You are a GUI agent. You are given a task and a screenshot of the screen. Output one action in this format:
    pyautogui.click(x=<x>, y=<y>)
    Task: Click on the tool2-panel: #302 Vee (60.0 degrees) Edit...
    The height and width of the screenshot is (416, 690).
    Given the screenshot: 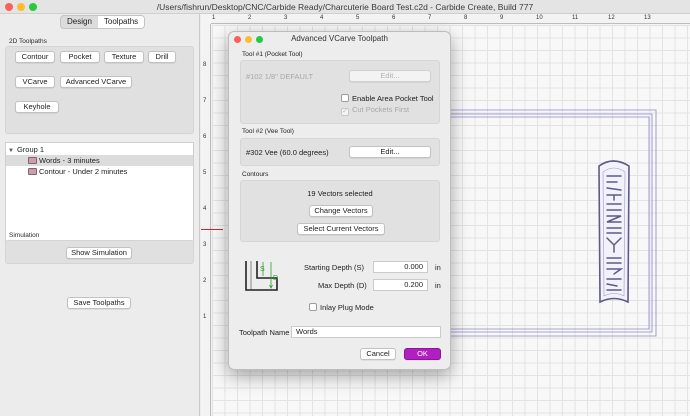 What is the action you would take?
    pyautogui.click(x=340, y=152)
    